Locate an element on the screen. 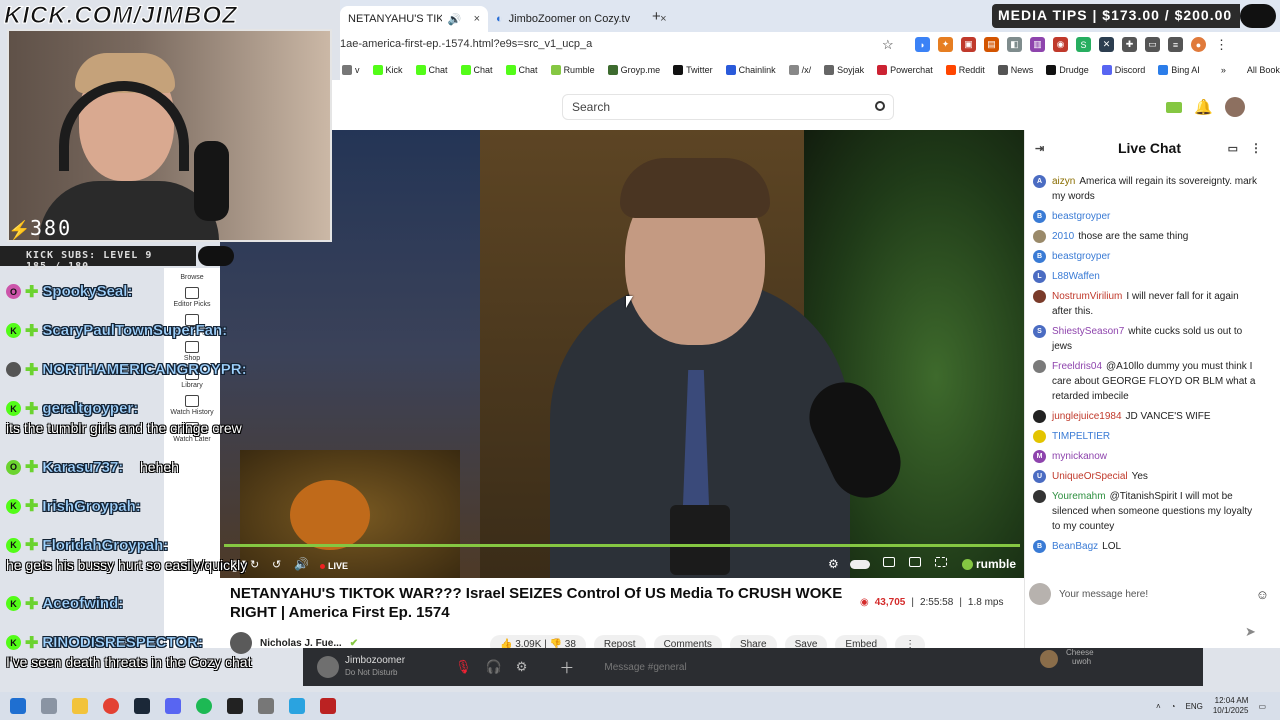 The image size is (1280, 720). chat-username: ShiestySeason7 is located at coordinates (1088, 331).